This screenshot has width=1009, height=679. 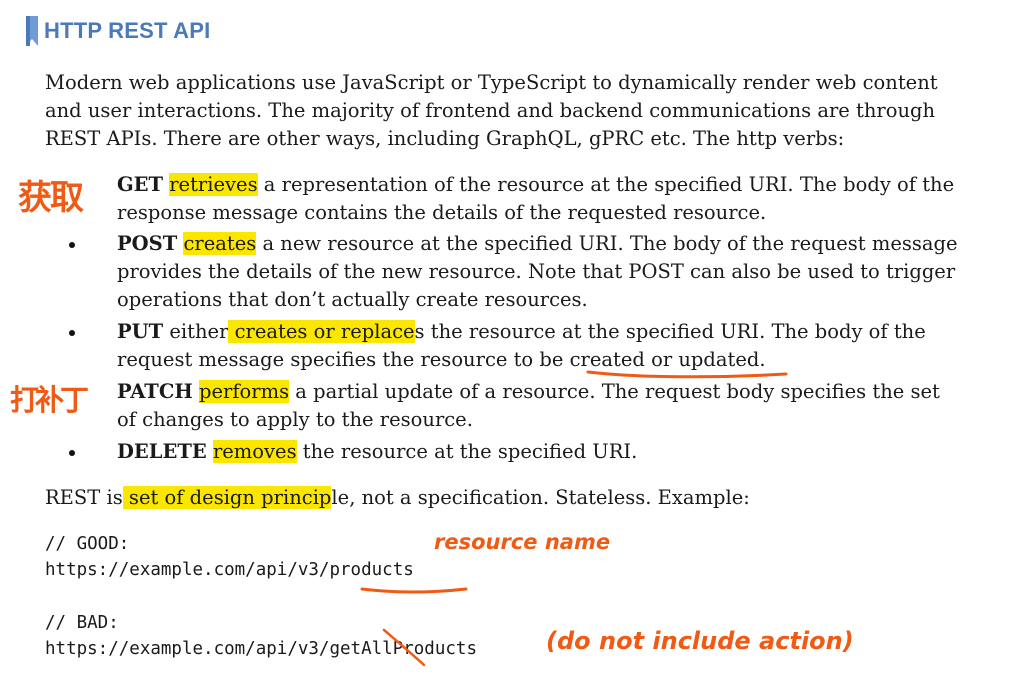 I want to click on highlighted-text: creates or replace, so click(x=321, y=331).